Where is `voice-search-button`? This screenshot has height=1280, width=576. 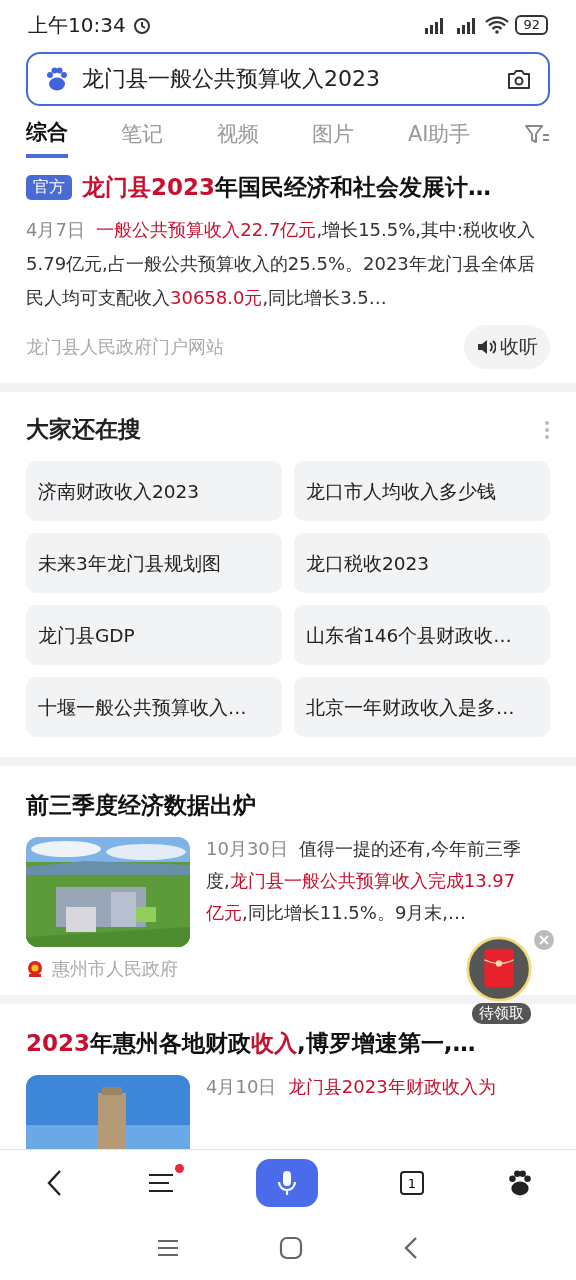
voice-search-button is located at coordinates (287, 1183).